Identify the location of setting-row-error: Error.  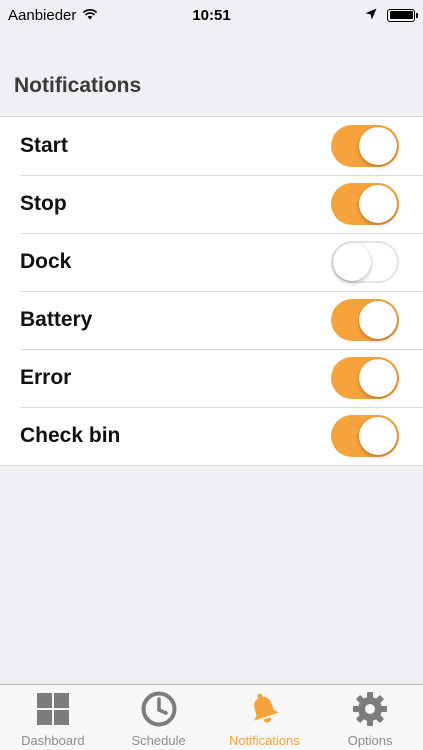
(211, 378).